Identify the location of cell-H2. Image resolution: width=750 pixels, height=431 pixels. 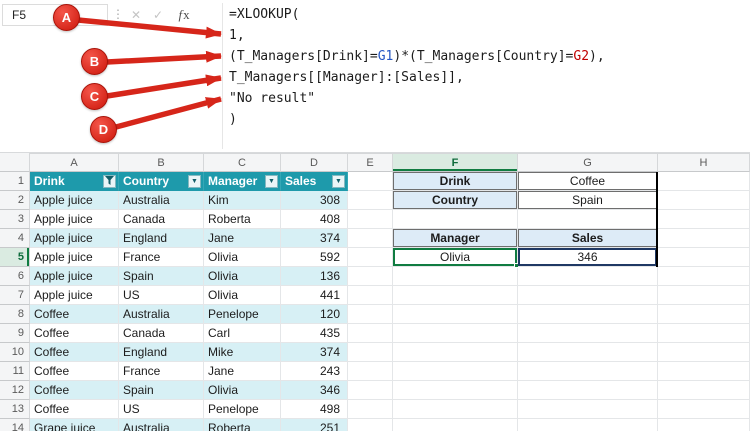
(704, 200).